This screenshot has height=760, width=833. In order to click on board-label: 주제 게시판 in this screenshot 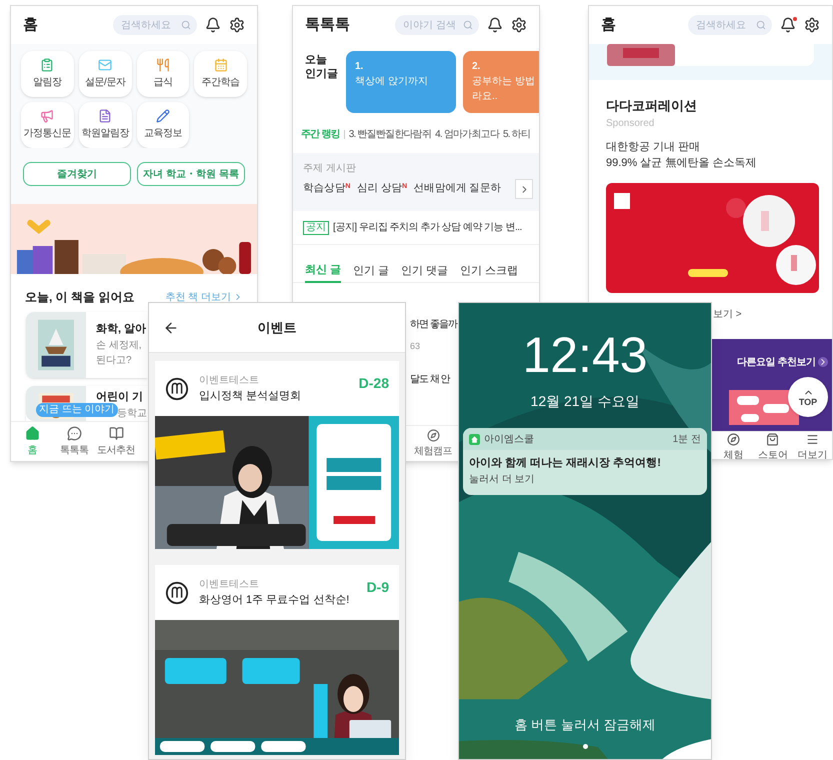, I will do `click(330, 169)`.